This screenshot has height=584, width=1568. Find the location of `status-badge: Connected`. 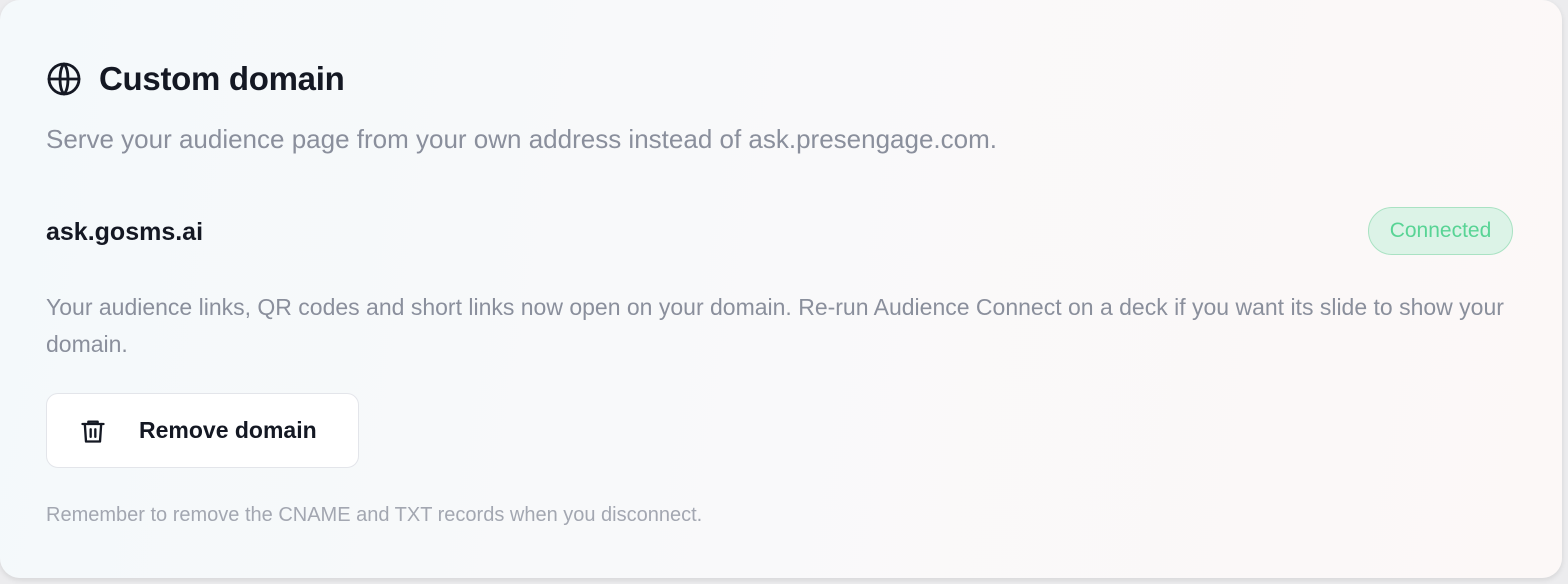

status-badge: Connected is located at coordinates (1440, 231).